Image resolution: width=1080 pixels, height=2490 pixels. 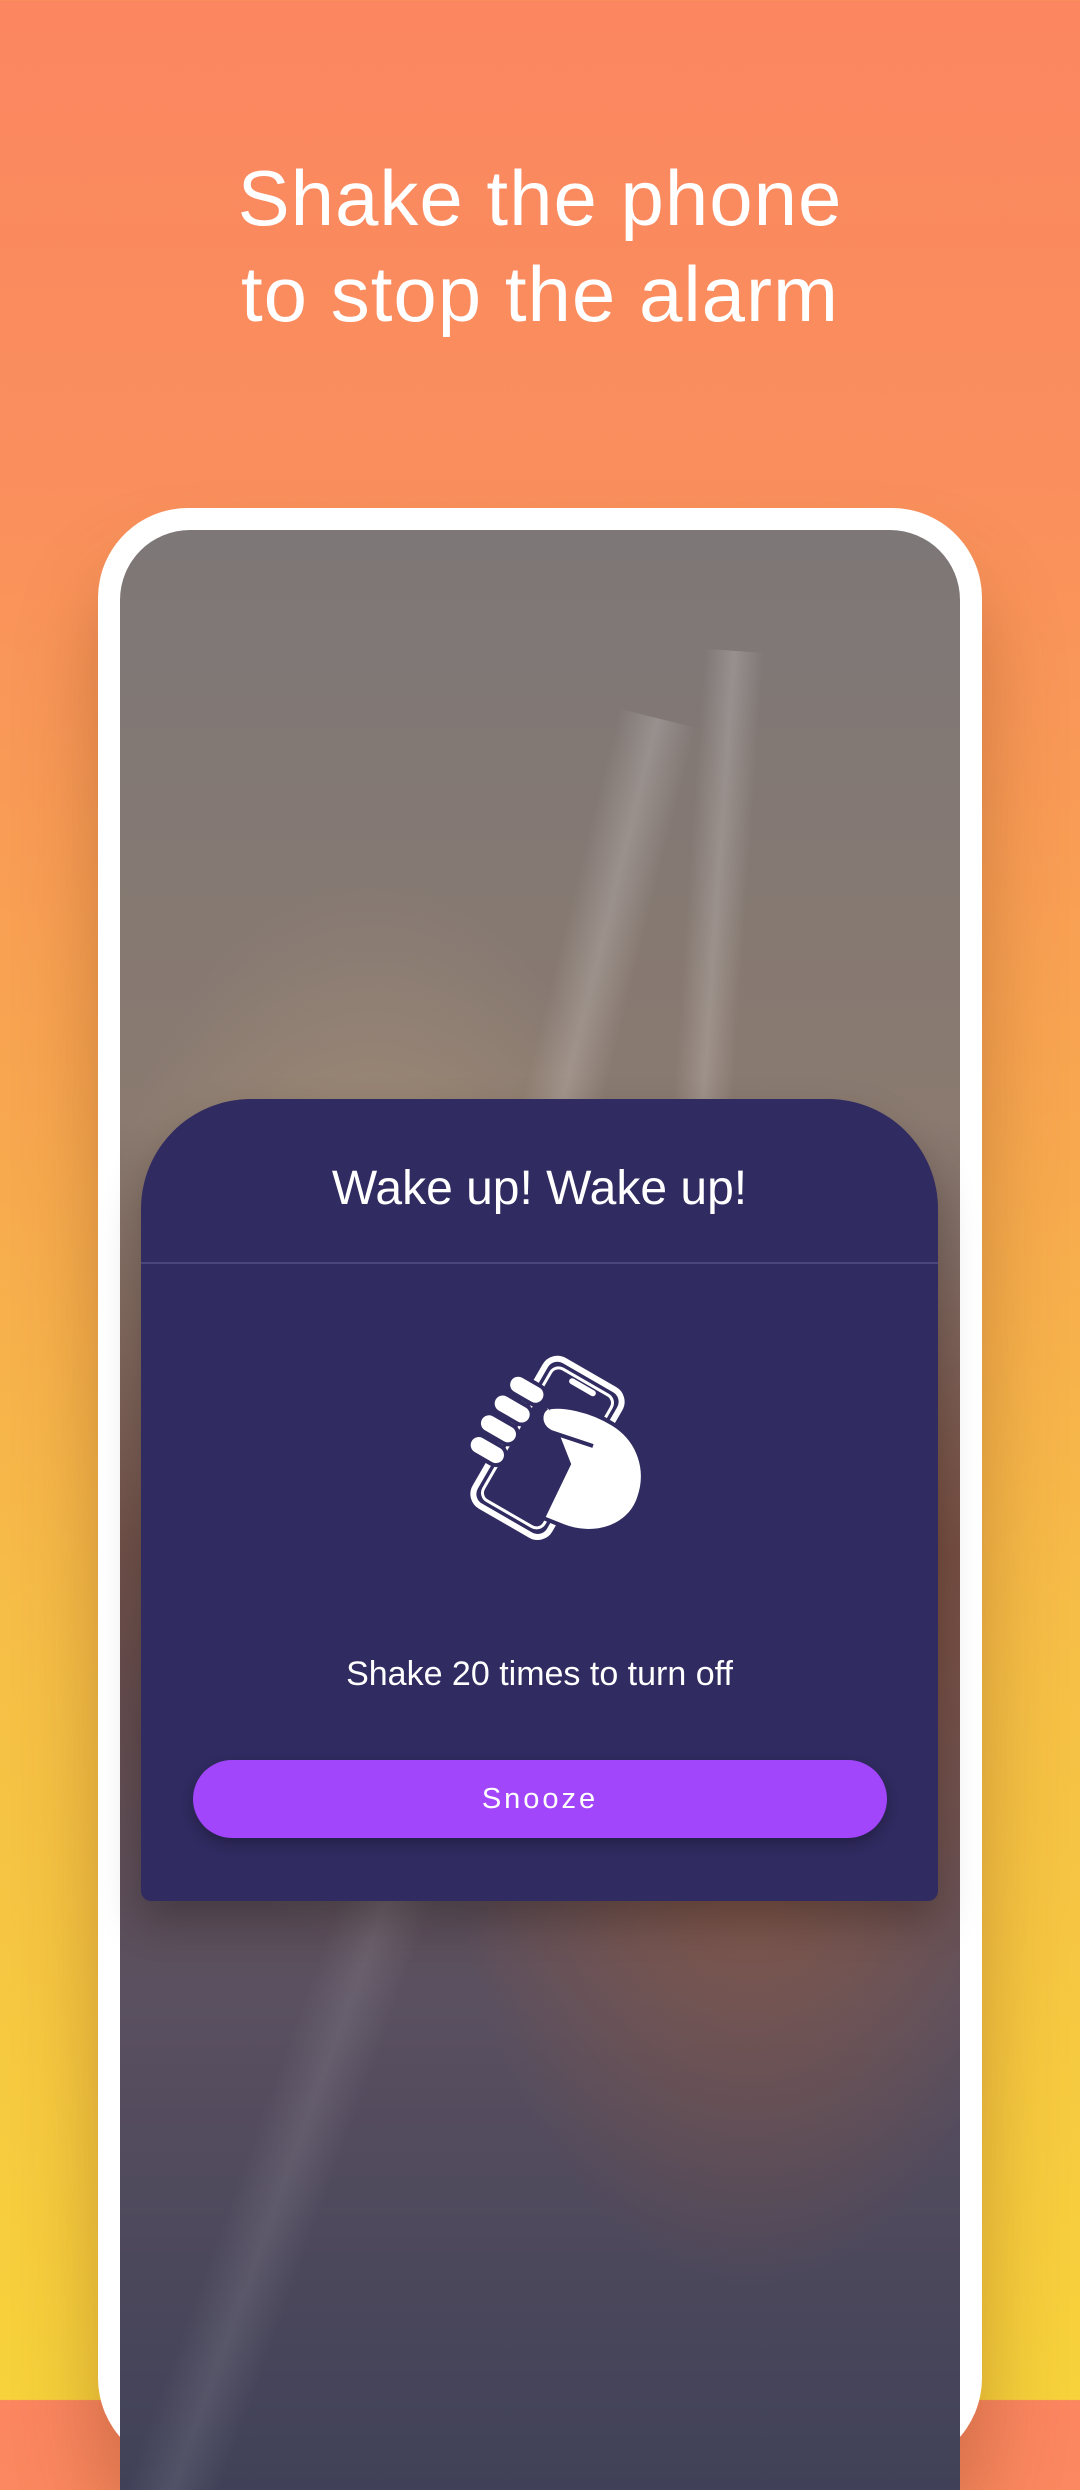 What do you see at coordinates (539, 1674) in the screenshot?
I see `shake-instruction: Shake 20 times to turn off` at bounding box center [539, 1674].